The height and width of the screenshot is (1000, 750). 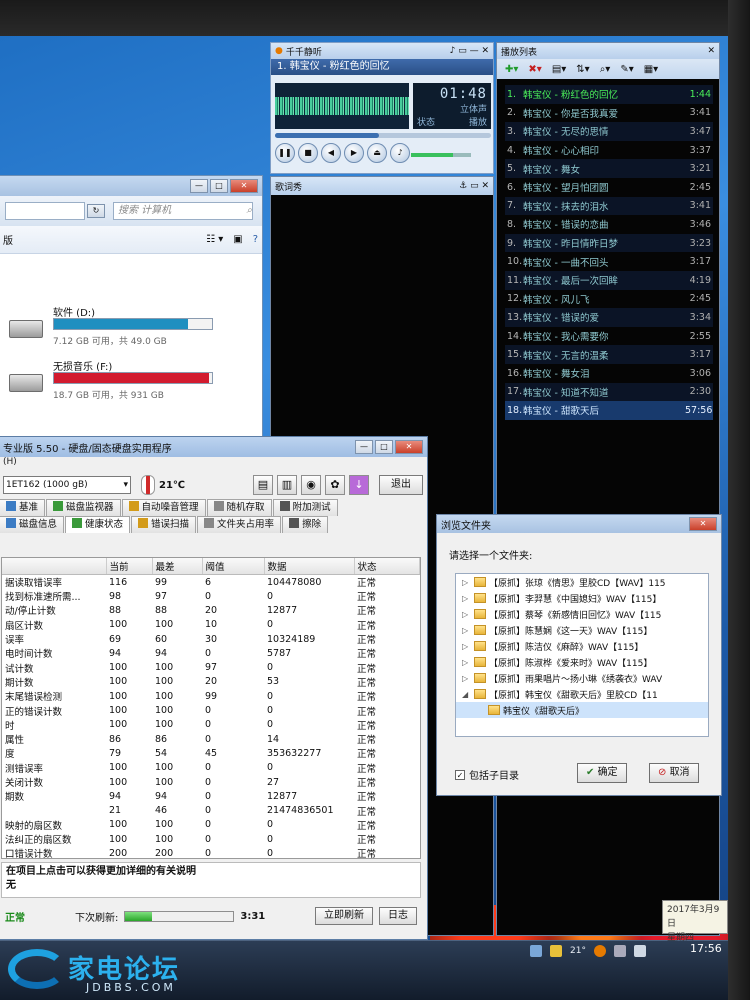 I want to click on playlist-item: 8. 韩宝仪 - 错误的恋曲 3:46, so click(x=609, y=224).